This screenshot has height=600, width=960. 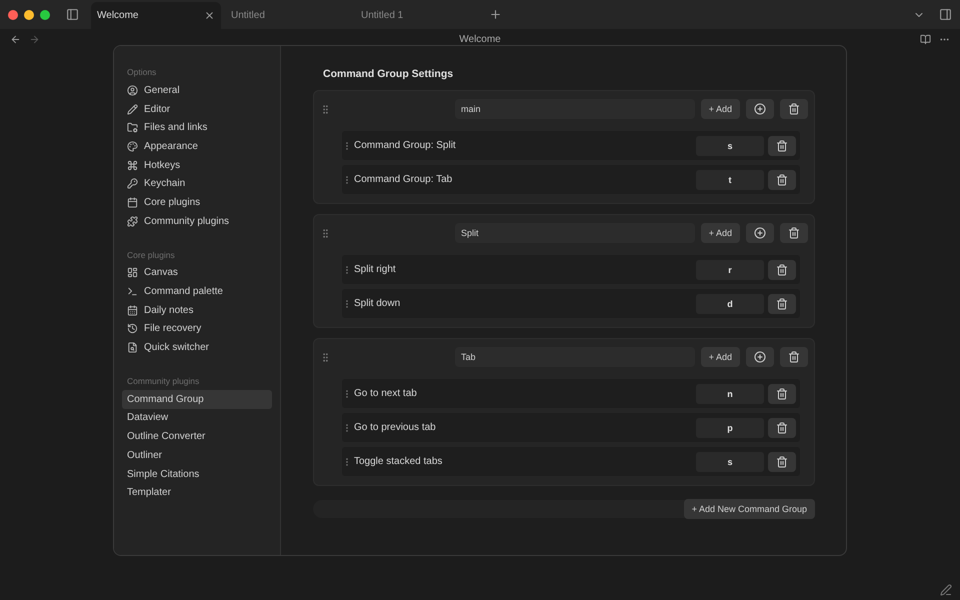 I want to click on sidebar-item: Canvas, so click(x=197, y=273).